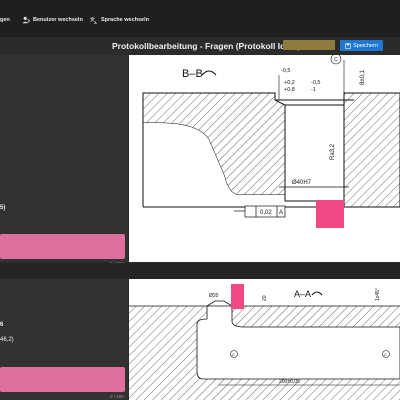 This screenshot has width=400, height=400. What do you see at coordinates (62, 246) in the screenshot?
I see `question-1-answer-input` at bounding box center [62, 246].